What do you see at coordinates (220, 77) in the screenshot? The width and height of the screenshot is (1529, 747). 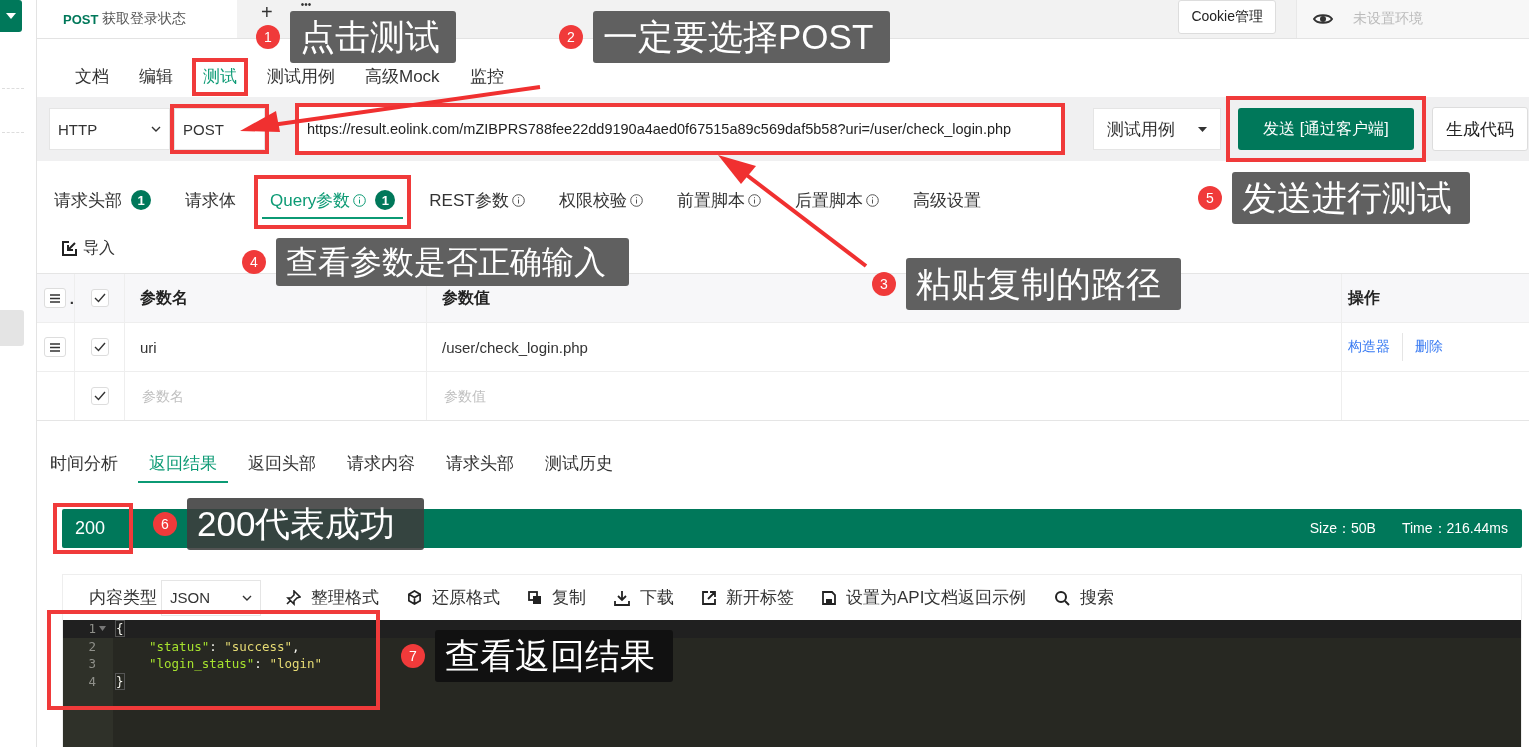 I see `nav-tab: 测试` at bounding box center [220, 77].